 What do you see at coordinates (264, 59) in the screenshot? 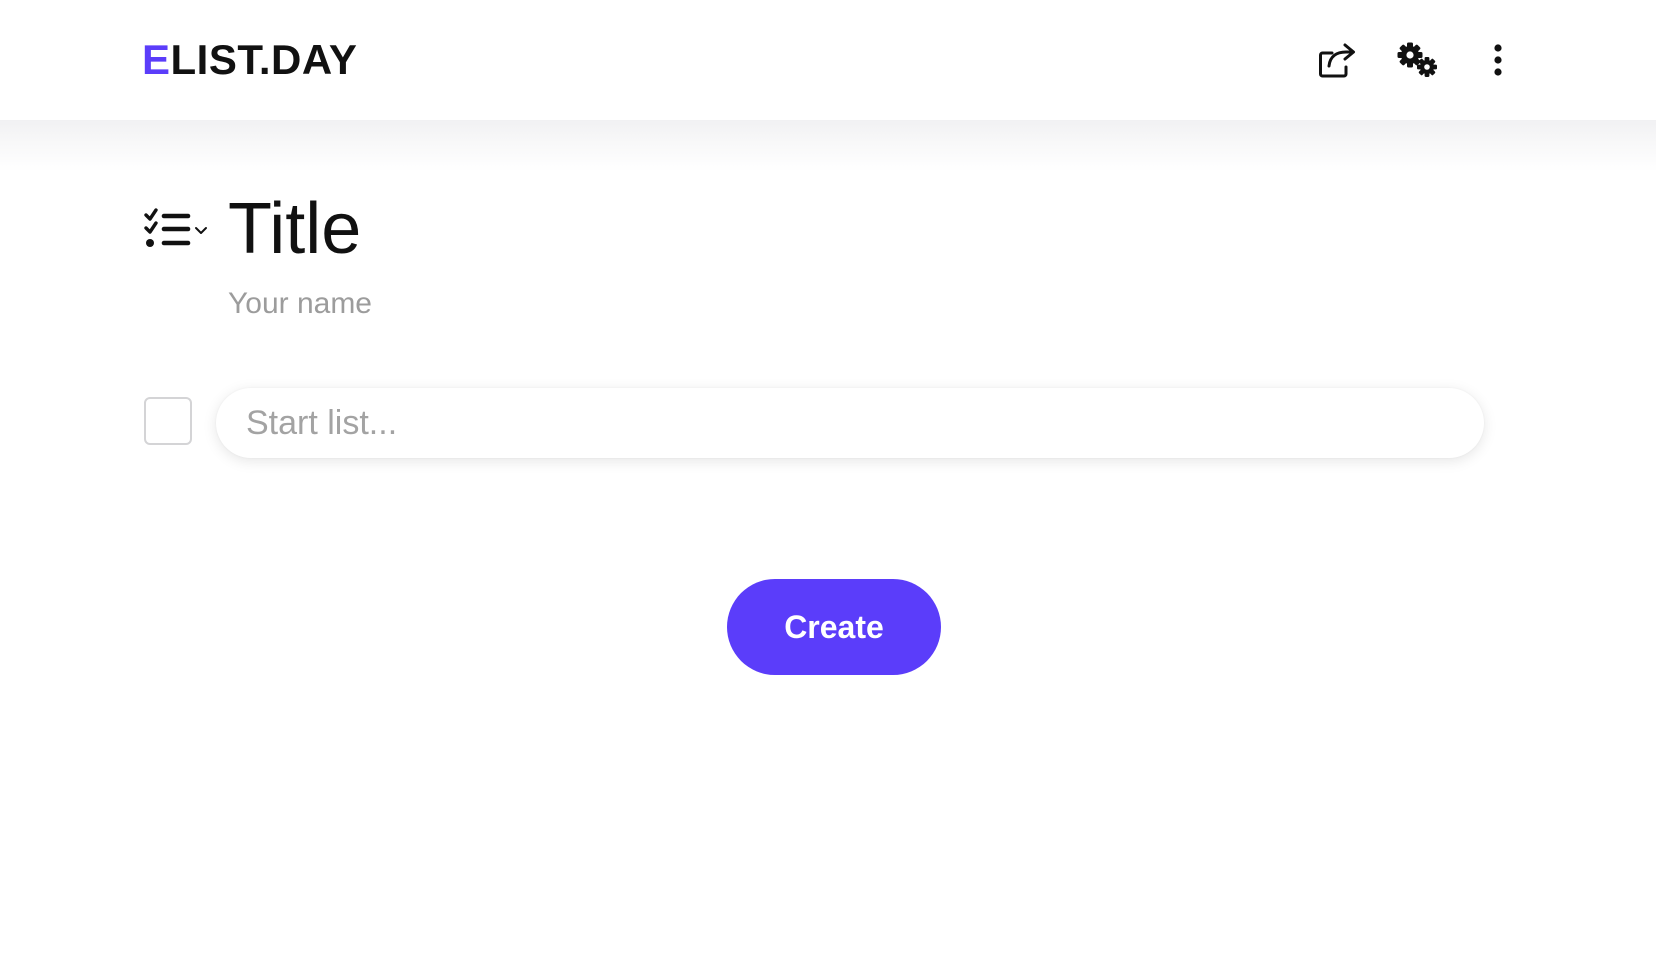
I see `logo-text: LIST.DAY` at bounding box center [264, 59].